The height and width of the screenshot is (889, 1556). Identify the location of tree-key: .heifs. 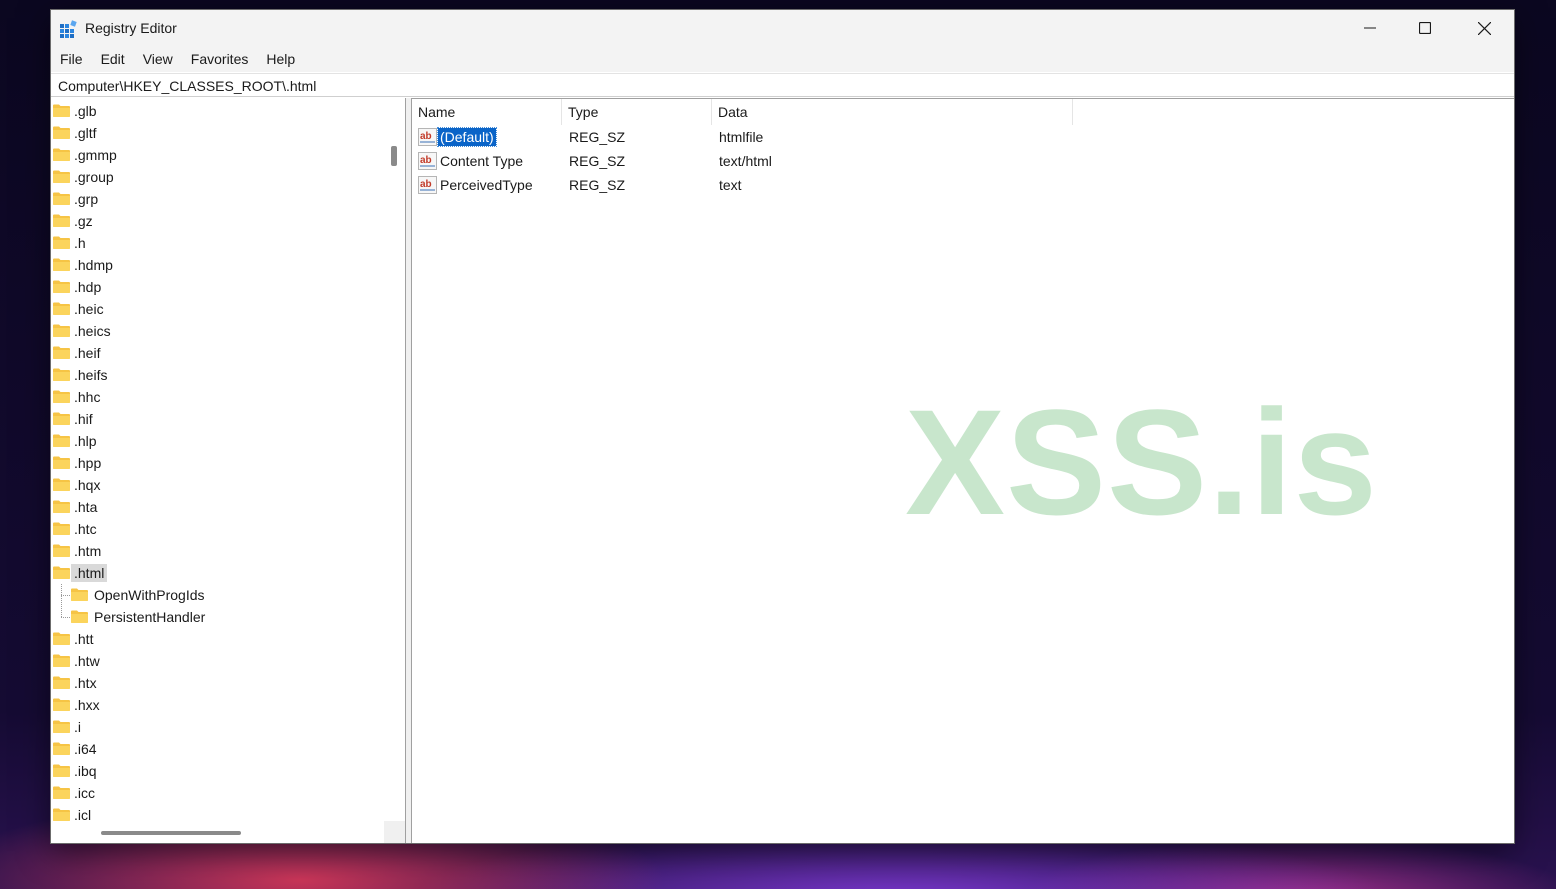
(217, 375).